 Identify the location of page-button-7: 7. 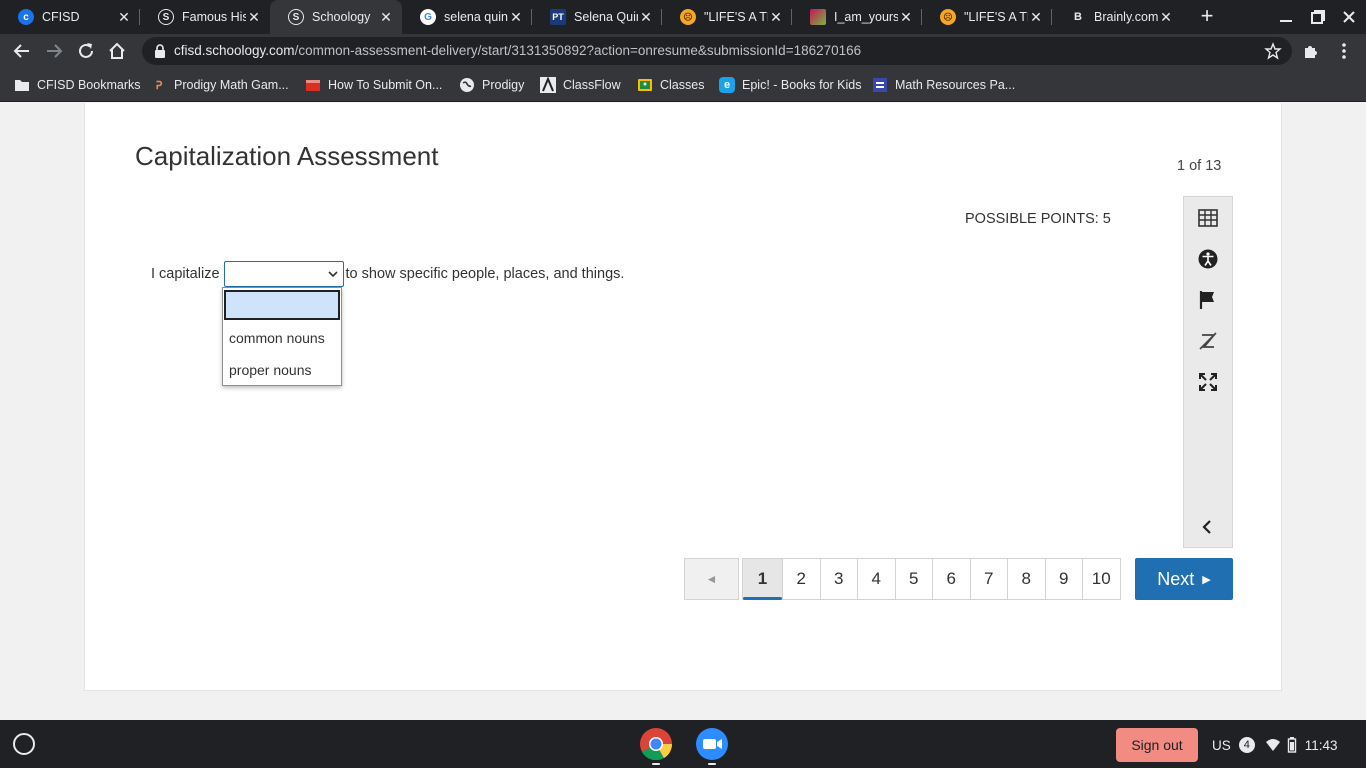
(988, 579).